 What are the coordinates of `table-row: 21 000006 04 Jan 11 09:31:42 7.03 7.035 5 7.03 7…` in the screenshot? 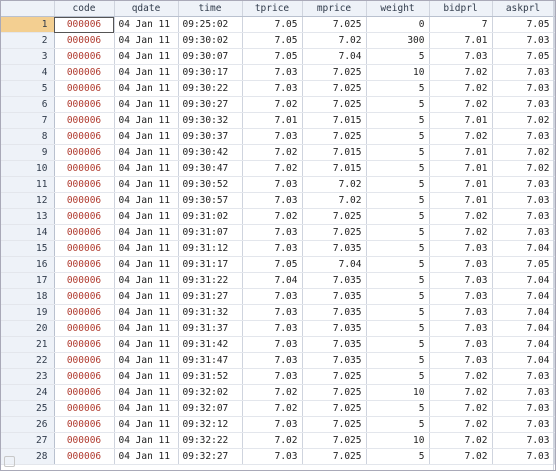 It's located at (278, 344).